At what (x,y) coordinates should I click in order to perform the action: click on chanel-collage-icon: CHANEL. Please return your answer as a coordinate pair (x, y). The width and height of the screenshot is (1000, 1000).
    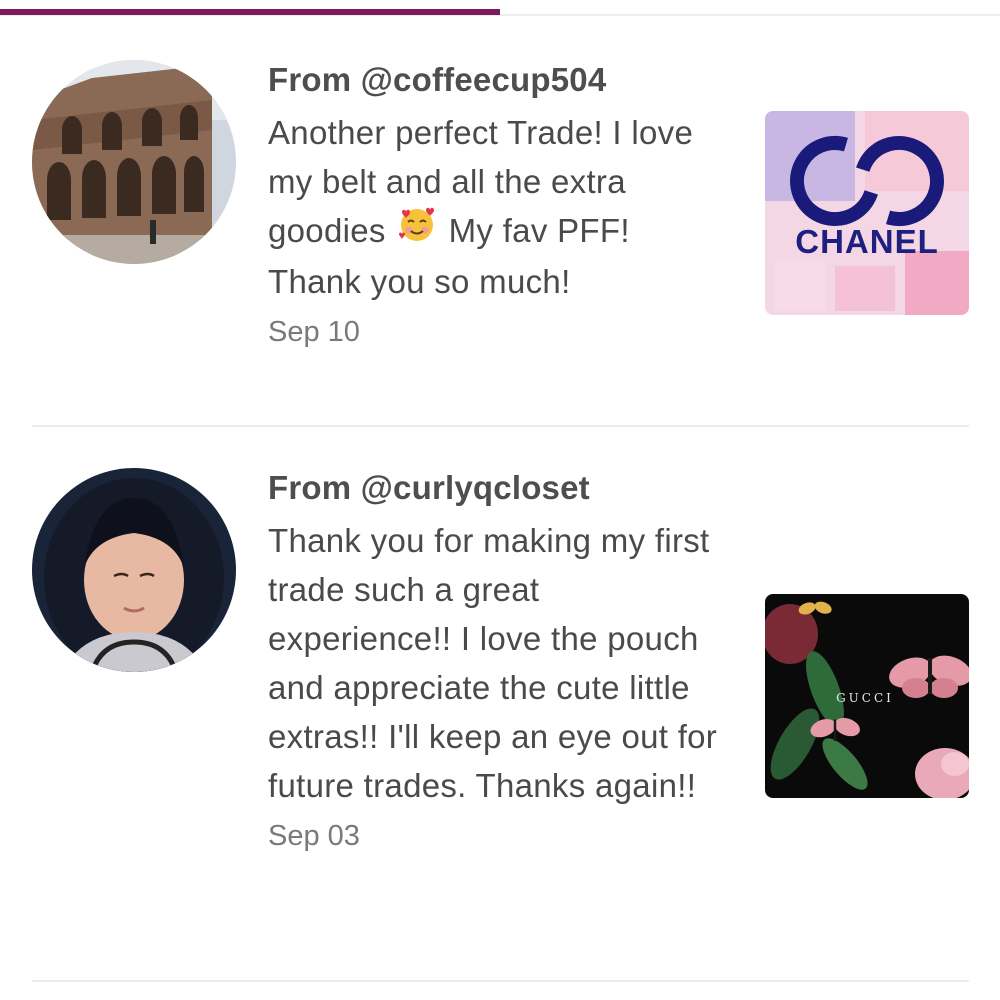
    Looking at the image, I should click on (867, 213).